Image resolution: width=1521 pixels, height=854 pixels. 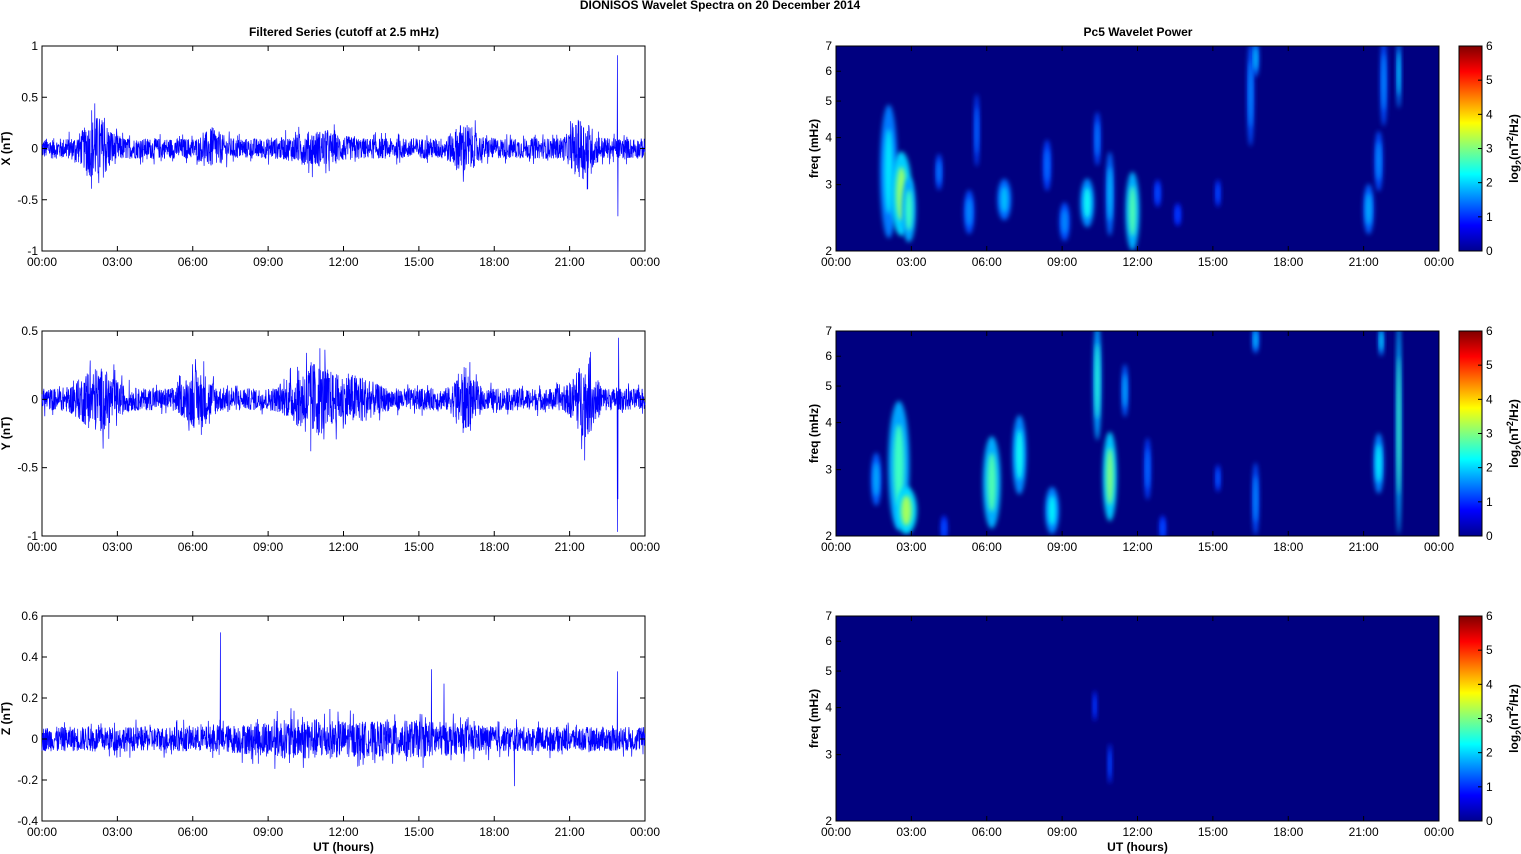 I want to click on spectrum-0-ytick-label: 5, so click(x=828, y=101).